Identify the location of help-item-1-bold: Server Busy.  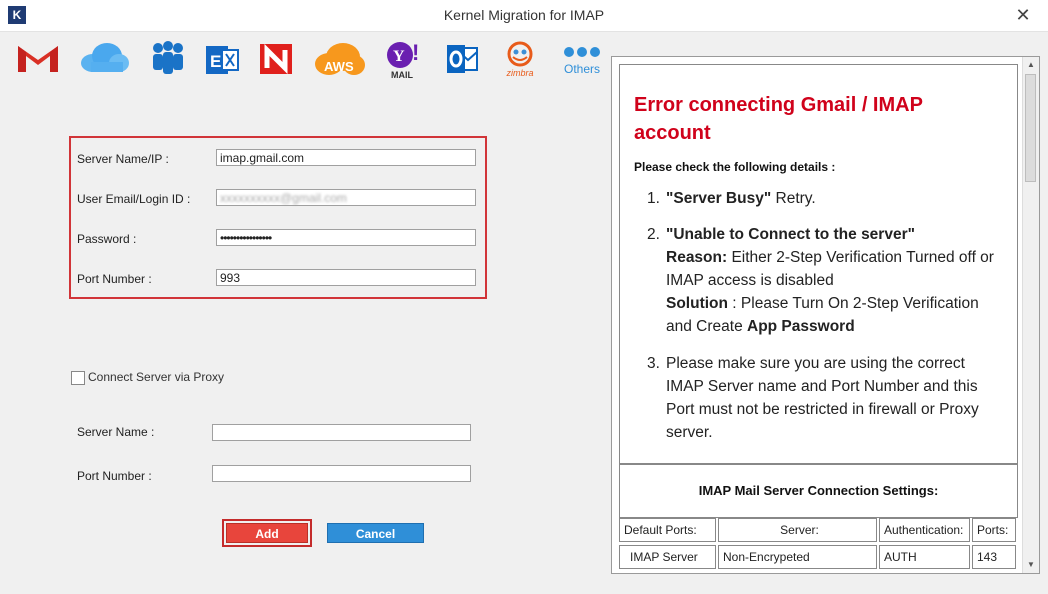
(718, 198).